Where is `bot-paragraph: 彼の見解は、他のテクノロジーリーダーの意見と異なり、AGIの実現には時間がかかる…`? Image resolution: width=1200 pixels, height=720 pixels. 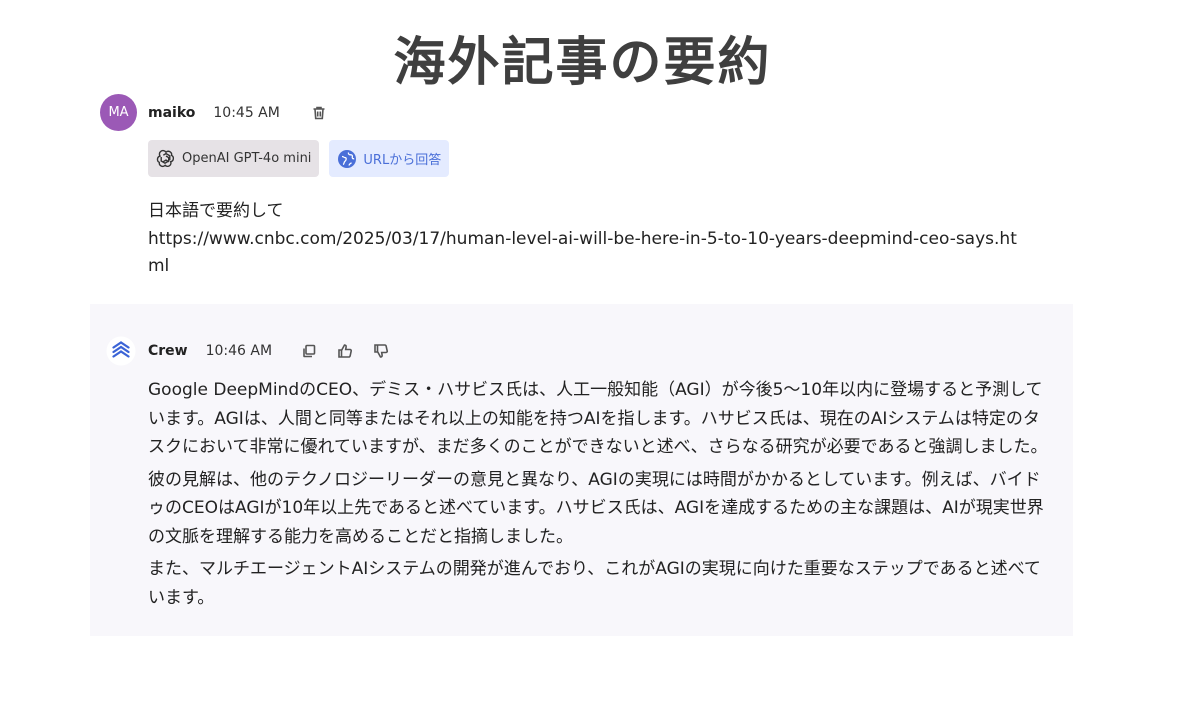 bot-paragraph: 彼の見解は、他のテクノロジーリーダーの意見と異なり、AGIの実現には時間がかかる… is located at coordinates (596, 508).